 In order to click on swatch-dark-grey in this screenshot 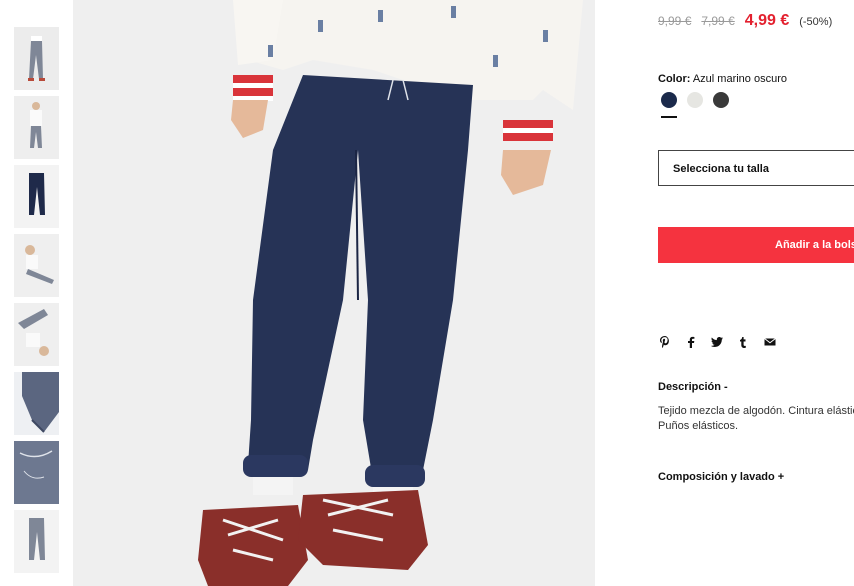, I will do `click(721, 100)`.